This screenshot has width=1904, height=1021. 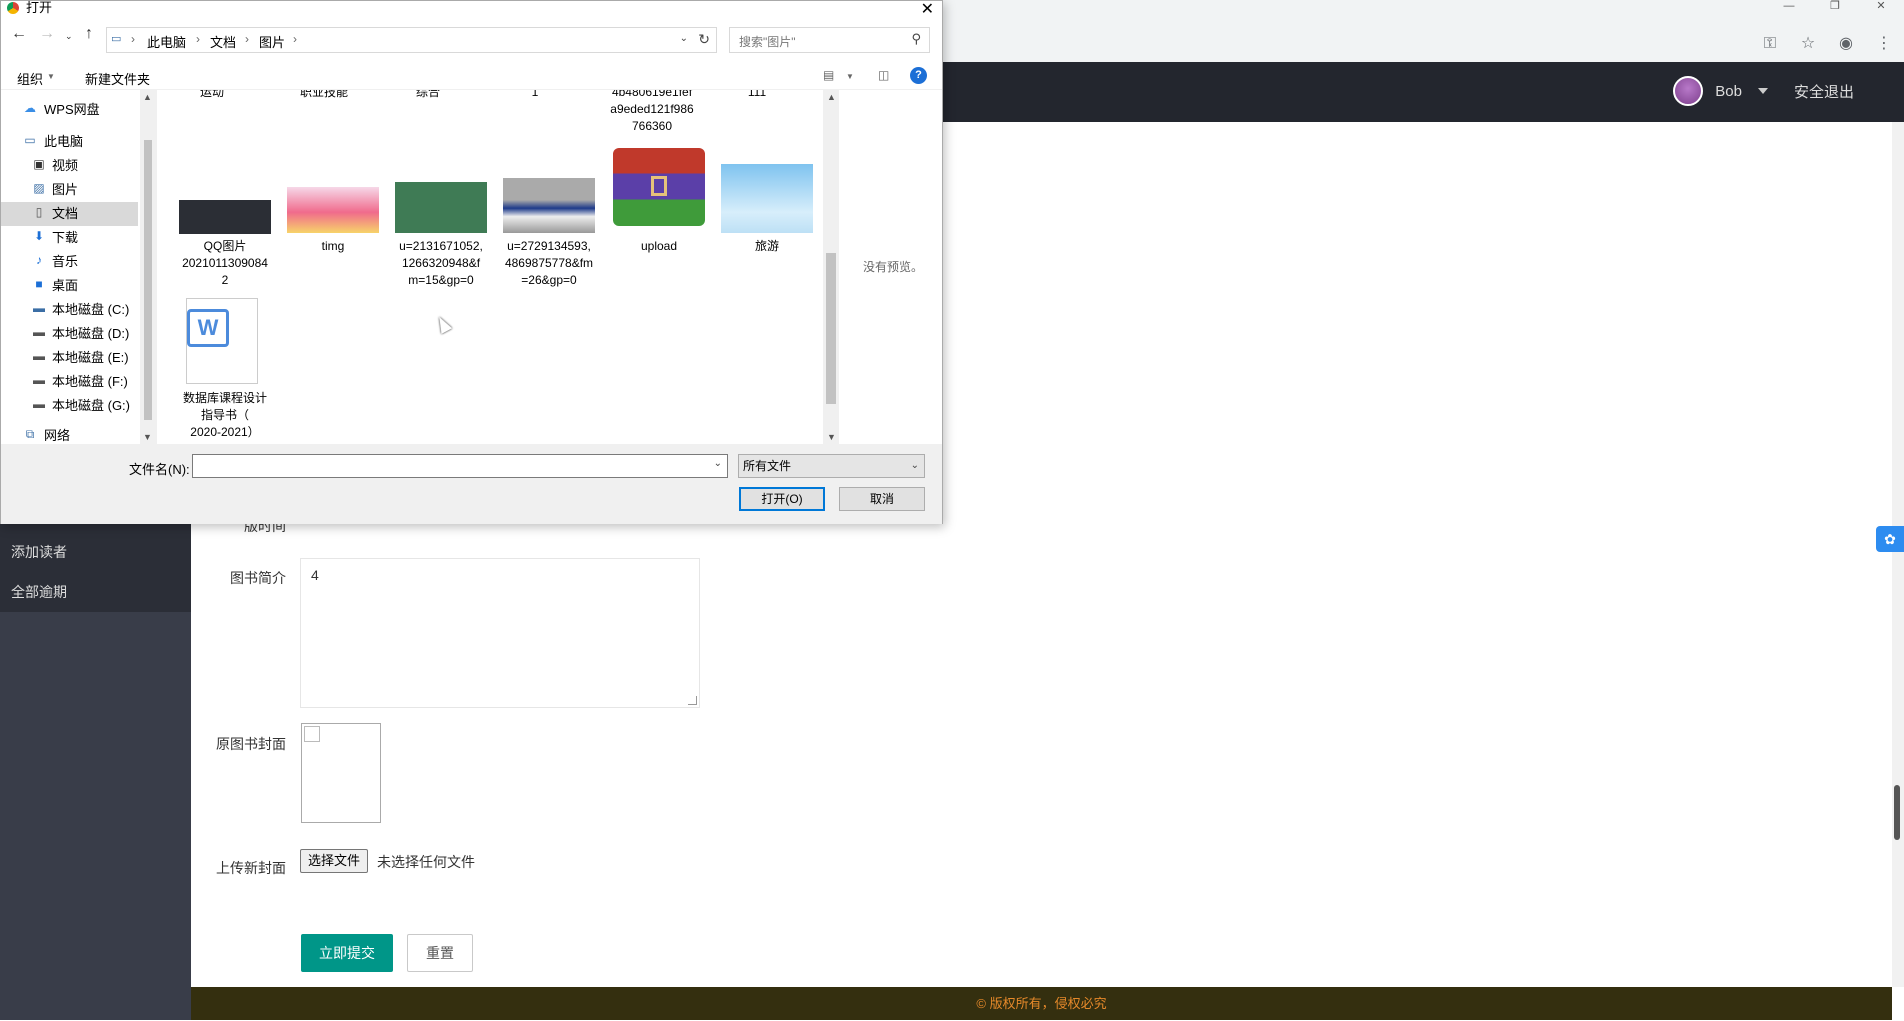 I want to click on key-icon: ⚿, so click(x=1770, y=44).